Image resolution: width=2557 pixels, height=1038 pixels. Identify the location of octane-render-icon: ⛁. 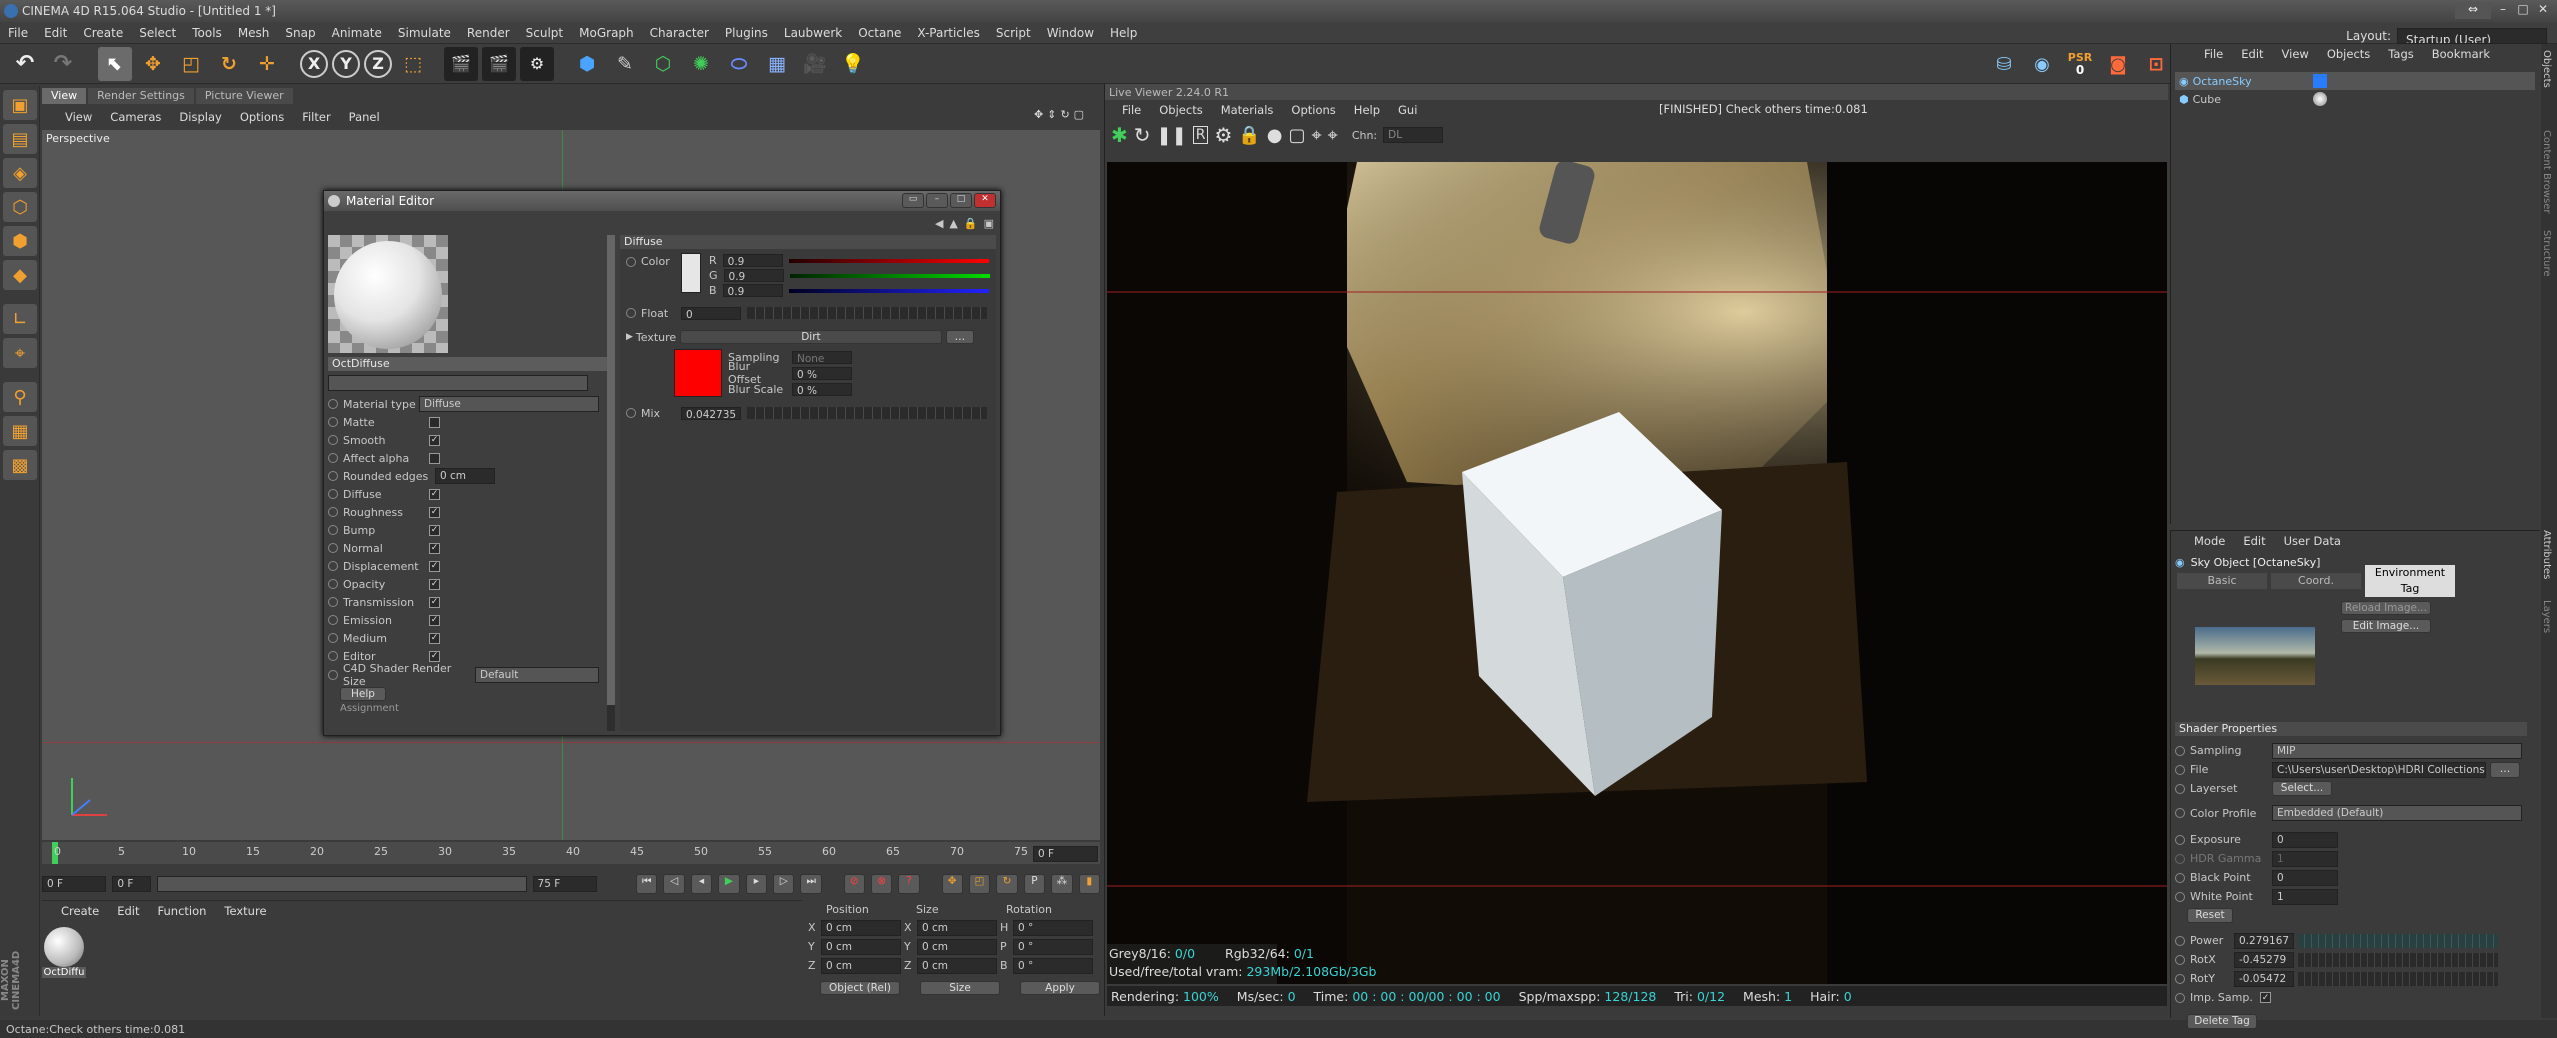
(2004, 64).